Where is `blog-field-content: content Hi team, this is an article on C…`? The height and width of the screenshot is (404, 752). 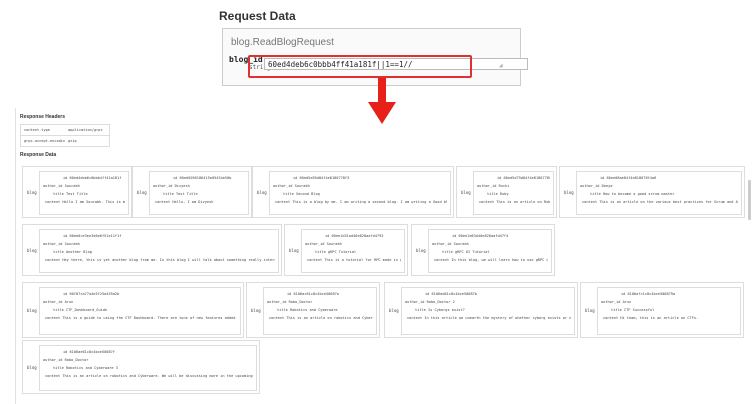
blog-field-content: content Hi team, this is an article on C… is located at coordinates (669, 318).